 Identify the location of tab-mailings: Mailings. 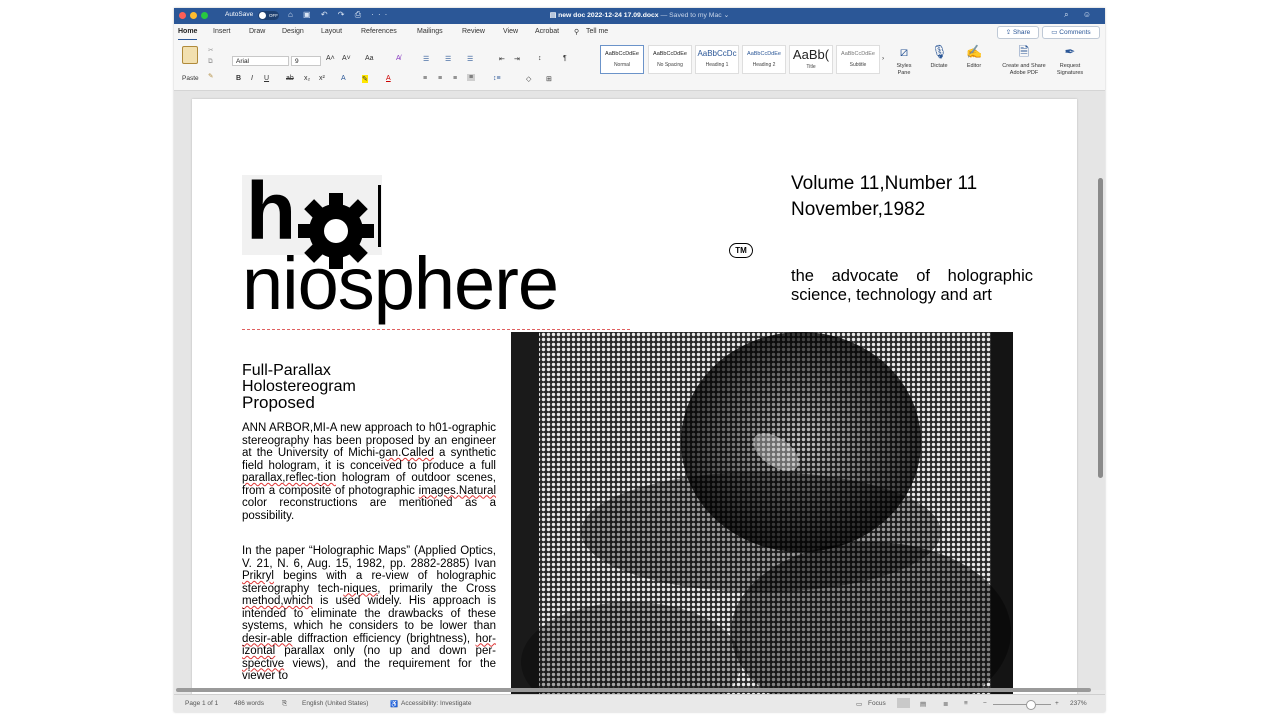
(430, 31).